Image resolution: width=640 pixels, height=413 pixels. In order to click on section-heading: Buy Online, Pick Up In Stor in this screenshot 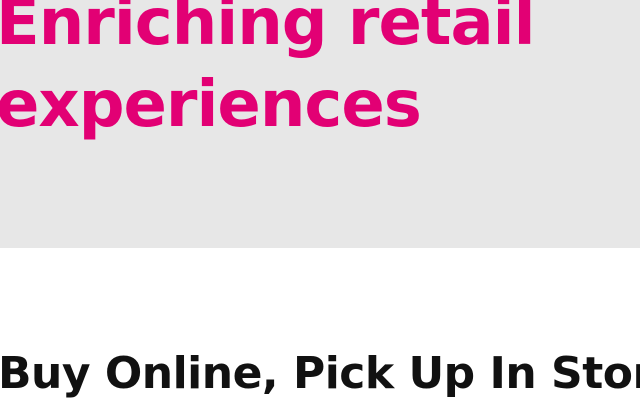, I will do `click(320, 373)`.